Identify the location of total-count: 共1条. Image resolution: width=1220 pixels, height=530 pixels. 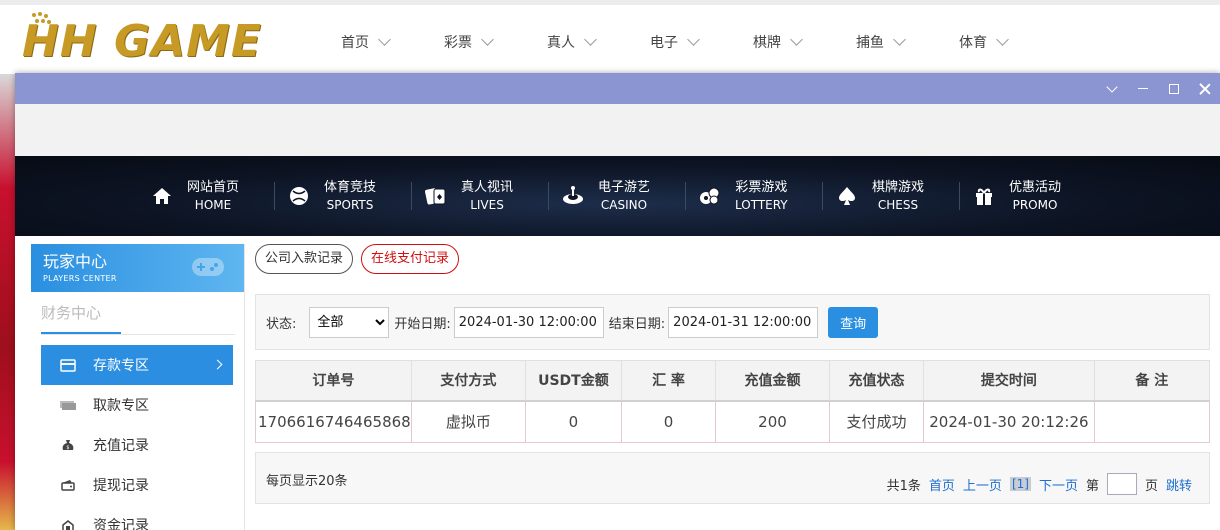
(903, 486).